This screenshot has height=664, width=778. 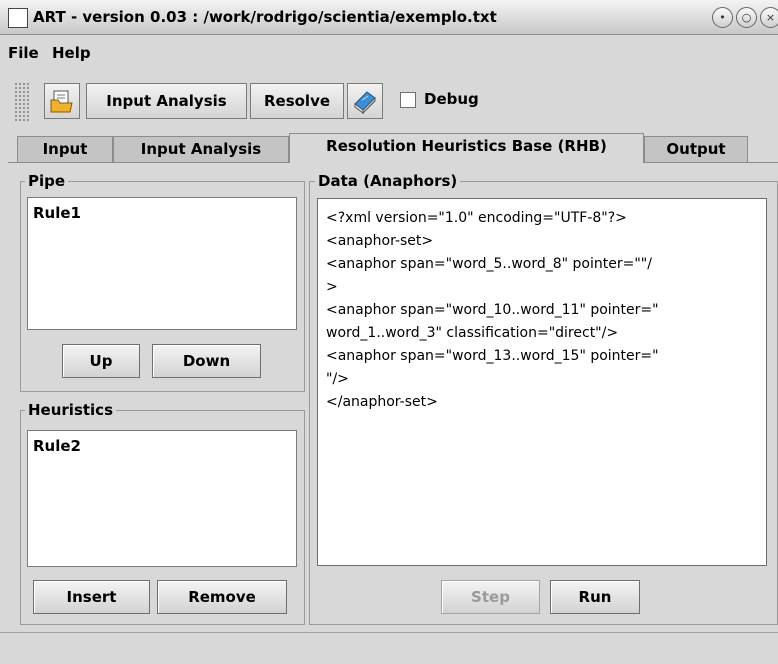 I want to click on xml-line: </anaphor-set>, so click(x=382, y=402).